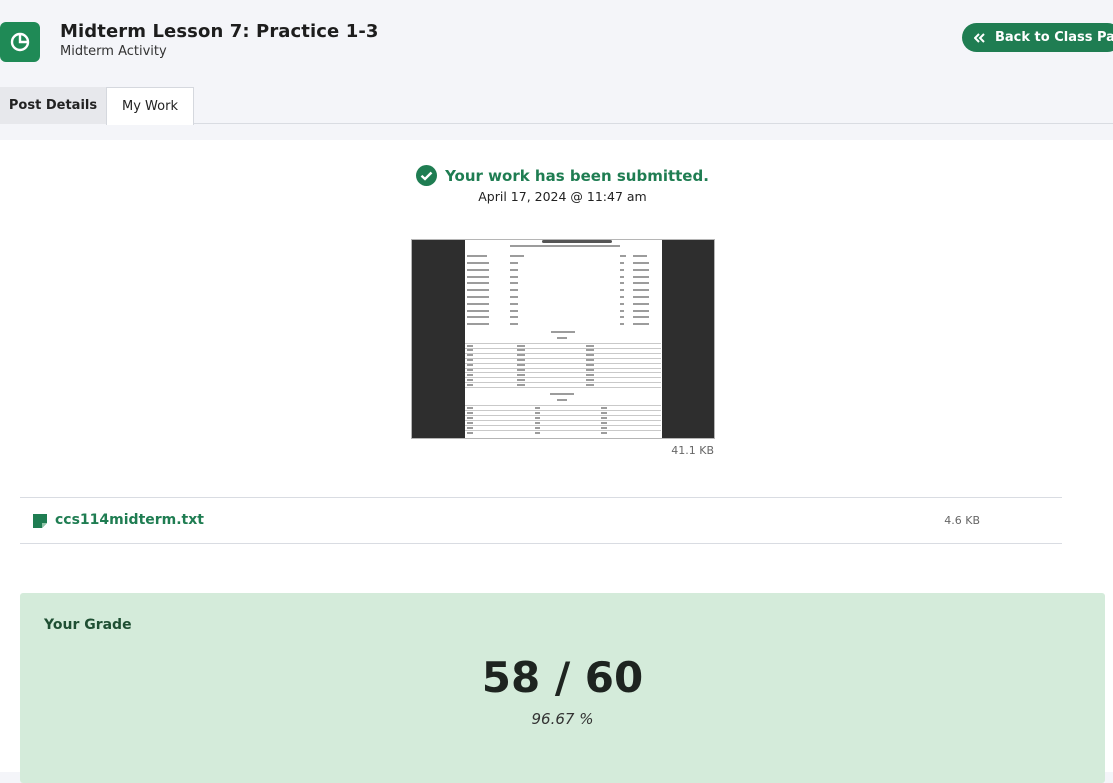 This screenshot has height=783, width=1113. Describe the element at coordinates (692, 450) in the screenshot. I see `attachment-image-size: 41.1 KB` at that location.